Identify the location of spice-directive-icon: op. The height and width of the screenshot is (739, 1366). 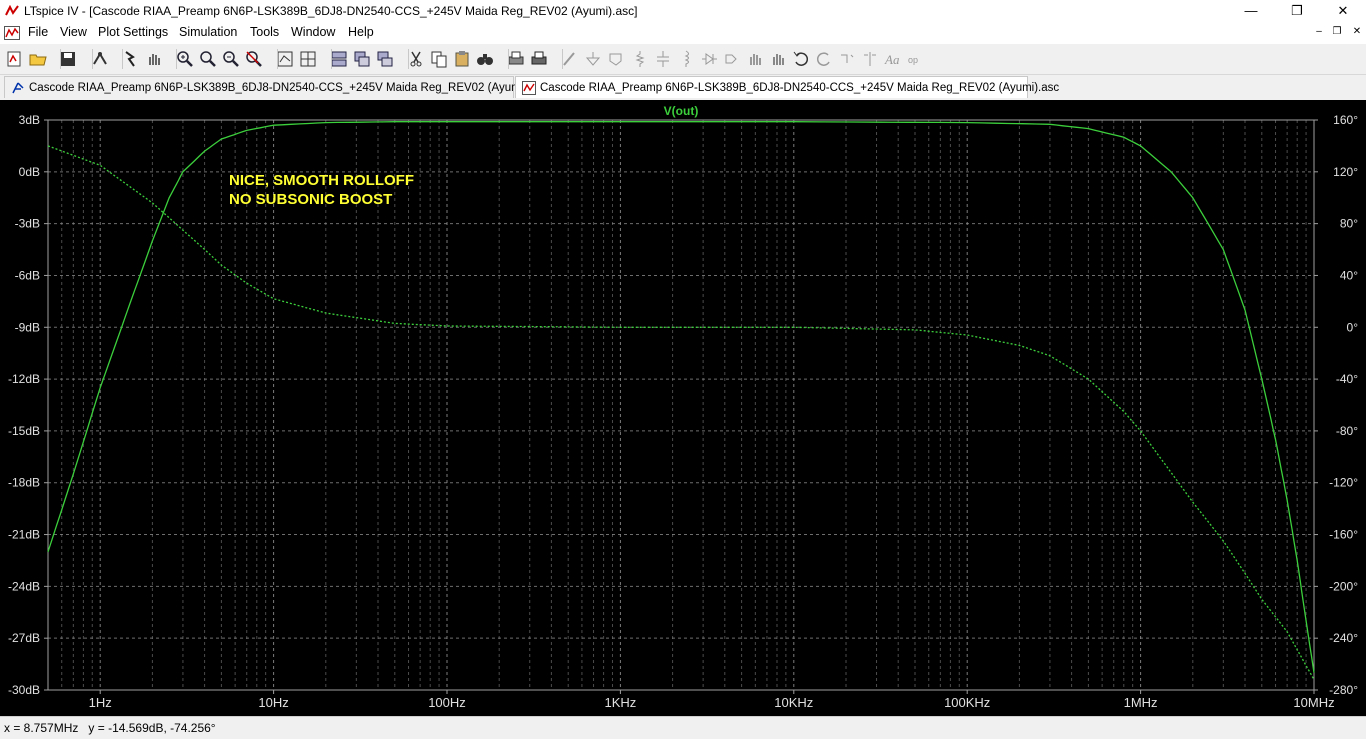
(916, 59).